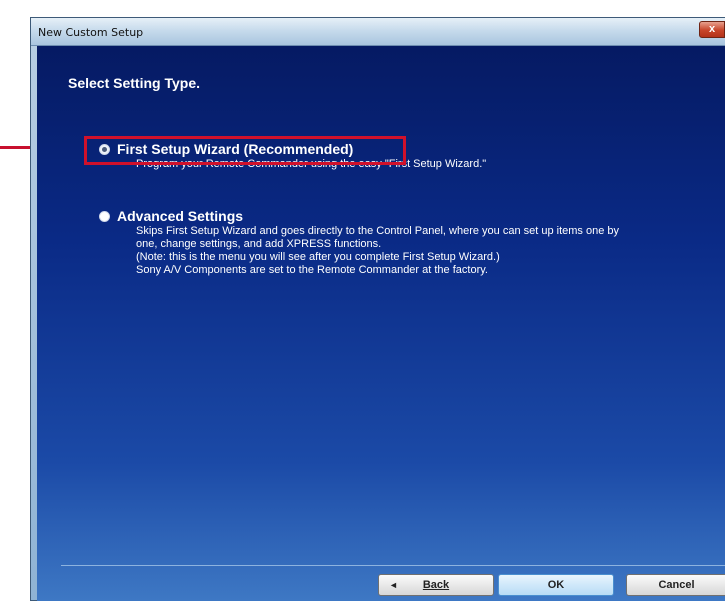  Describe the element at coordinates (91, 32) in the screenshot. I see `window-title: New Custom Setup` at that location.